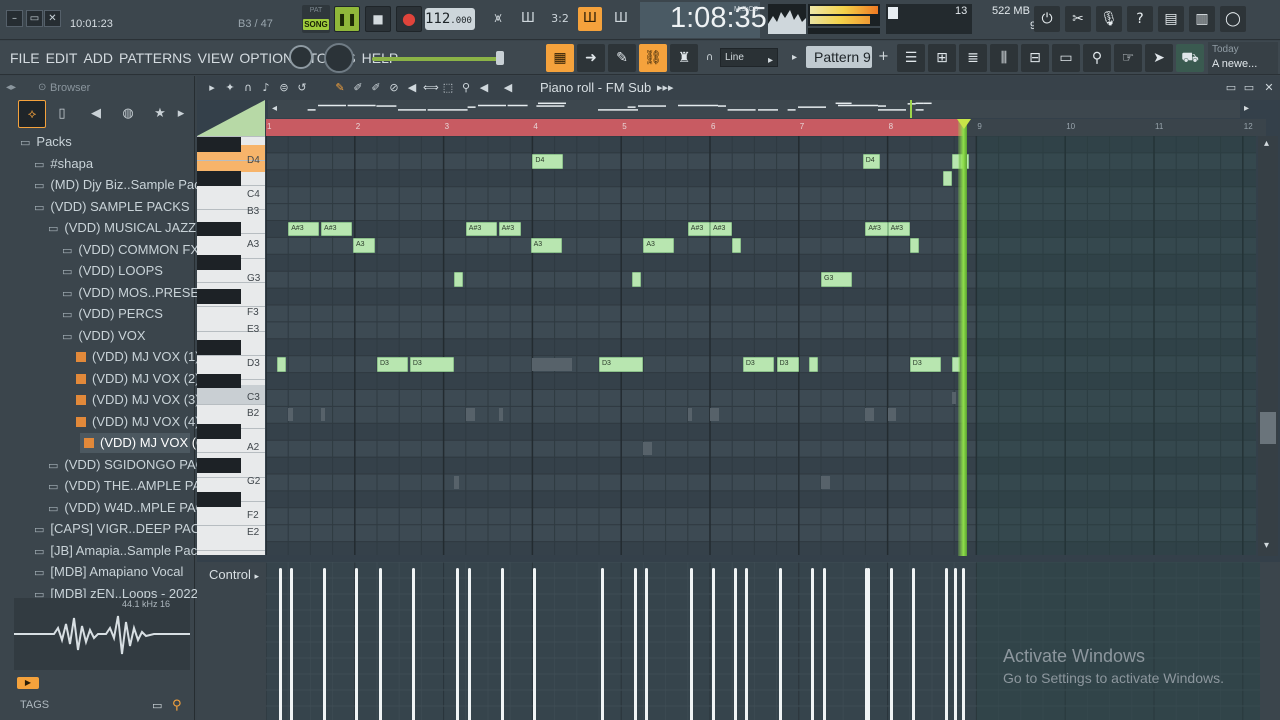 This screenshot has width=1280, height=720. I want to click on pr-minimize-icon: ▭, so click(1249, 88).